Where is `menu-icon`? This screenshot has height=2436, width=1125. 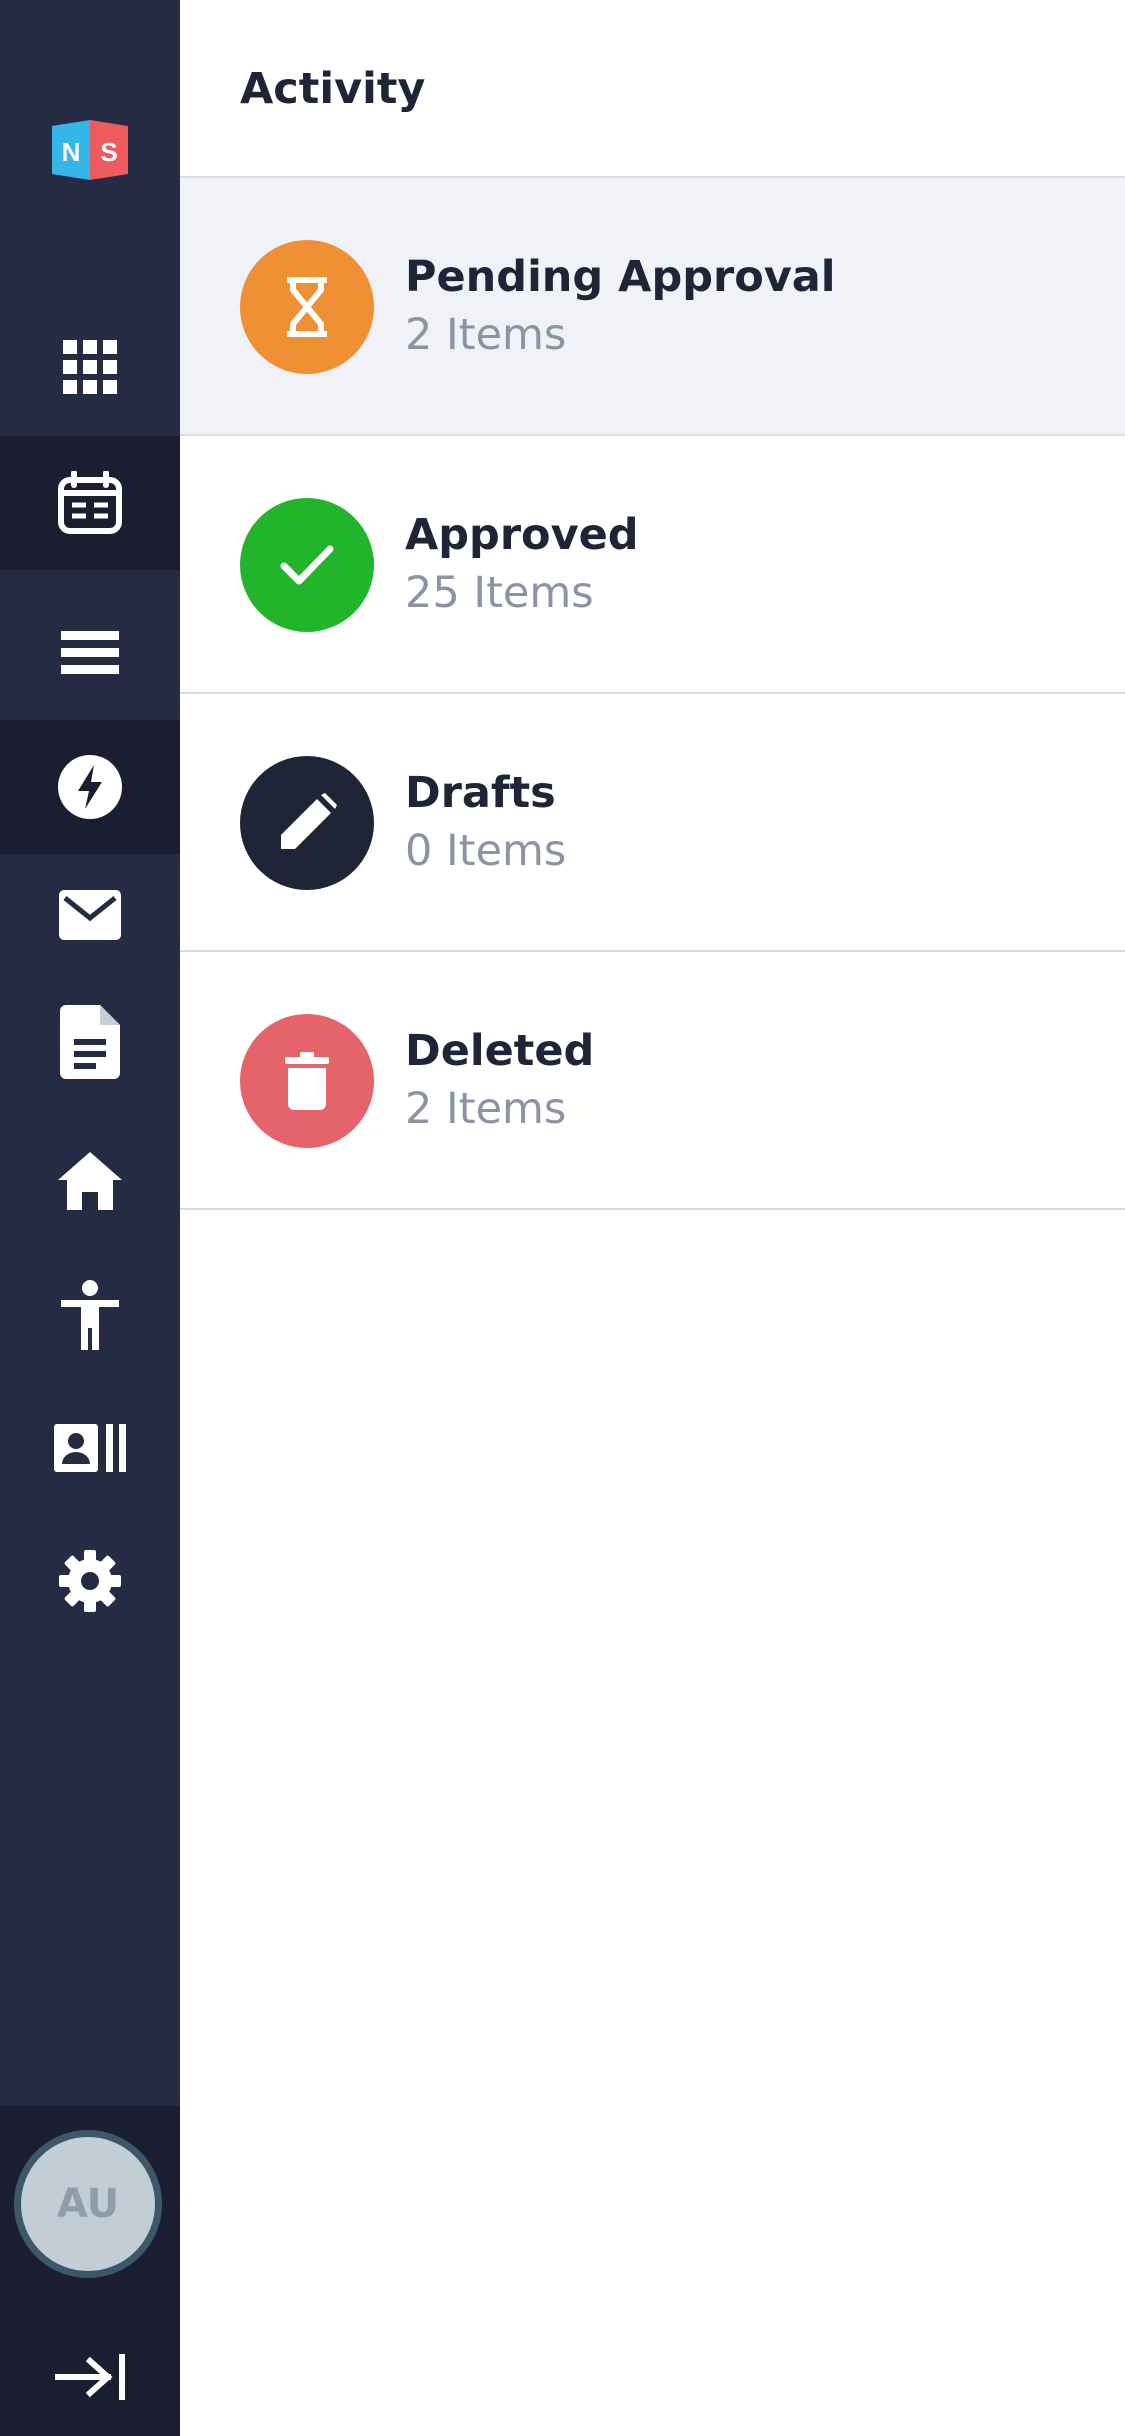 menu-icon is located at coordinates (90, 652).